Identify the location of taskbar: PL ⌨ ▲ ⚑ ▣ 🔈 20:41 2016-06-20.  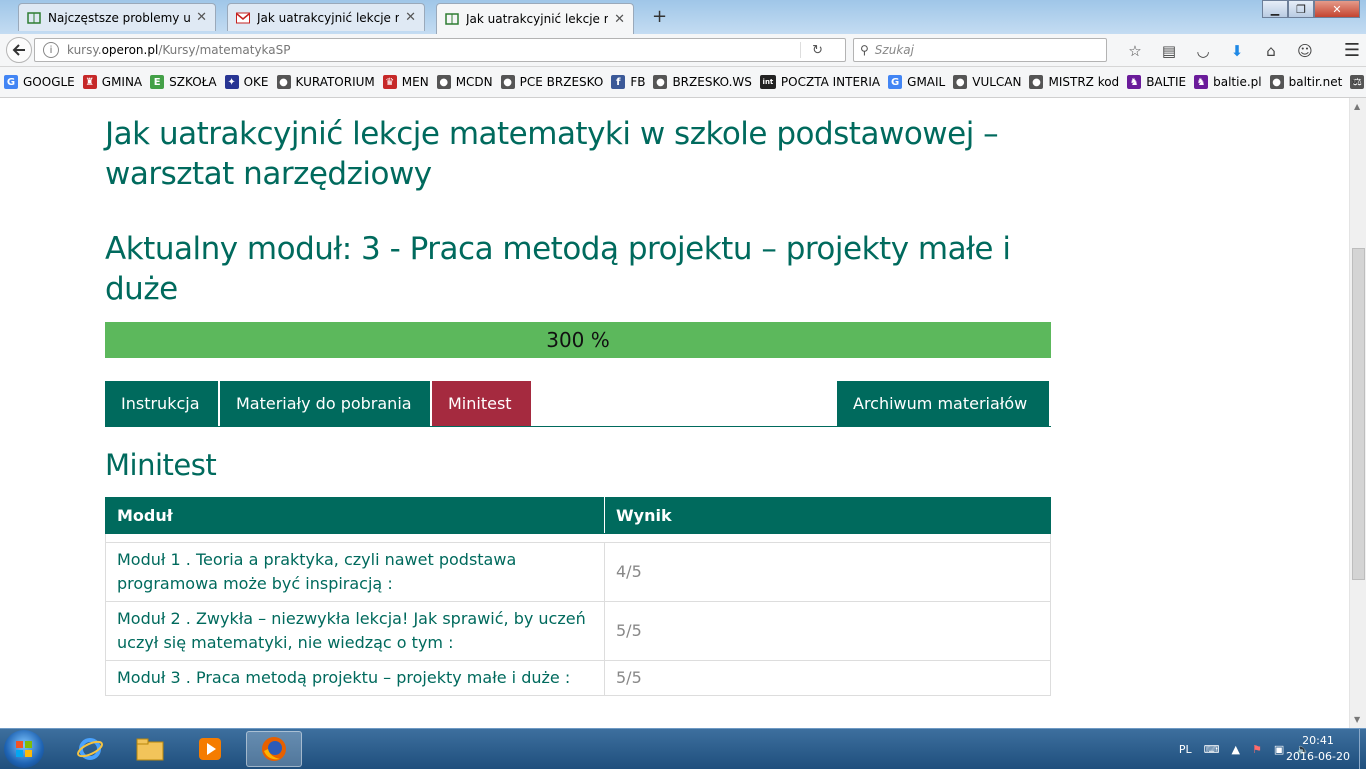
(683, 748).